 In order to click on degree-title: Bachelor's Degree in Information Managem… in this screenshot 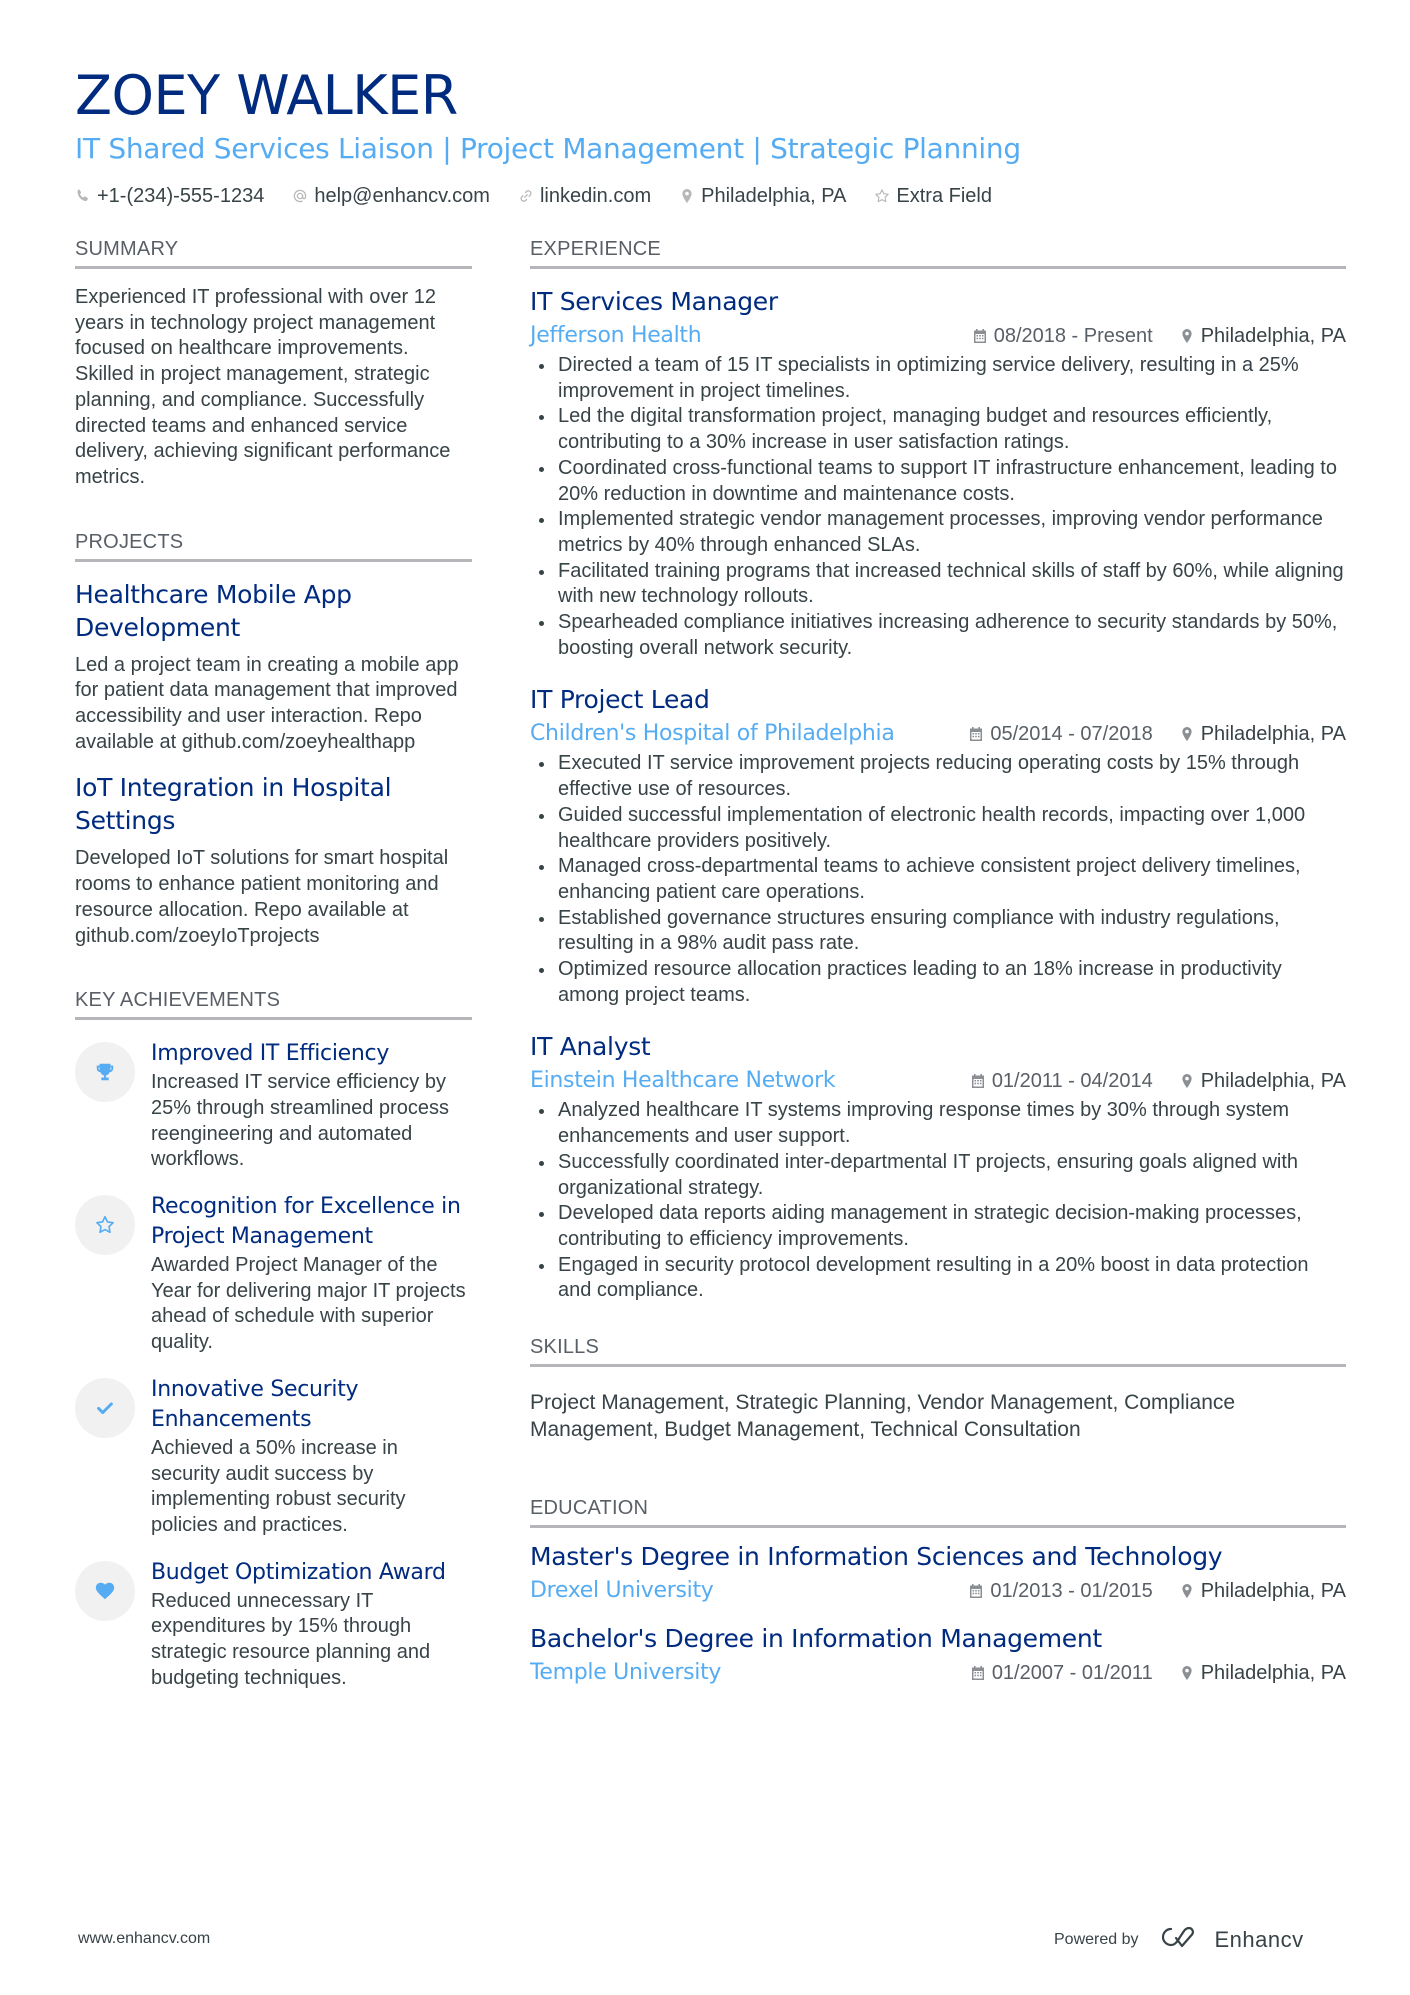, I will do `click(816, 1639)`.